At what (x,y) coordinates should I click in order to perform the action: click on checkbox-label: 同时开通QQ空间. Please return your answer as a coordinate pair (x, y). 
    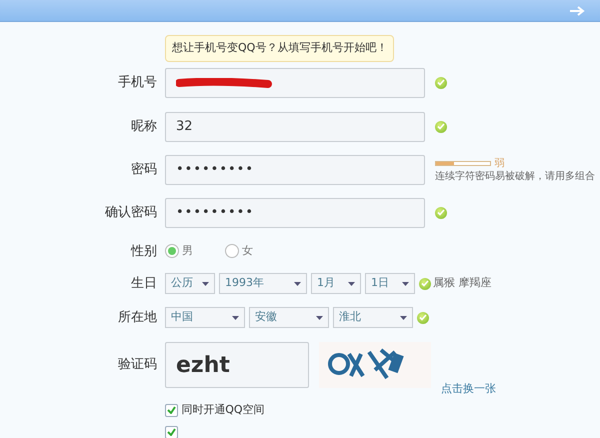
    Looking at the image, I should click on (223, 410).